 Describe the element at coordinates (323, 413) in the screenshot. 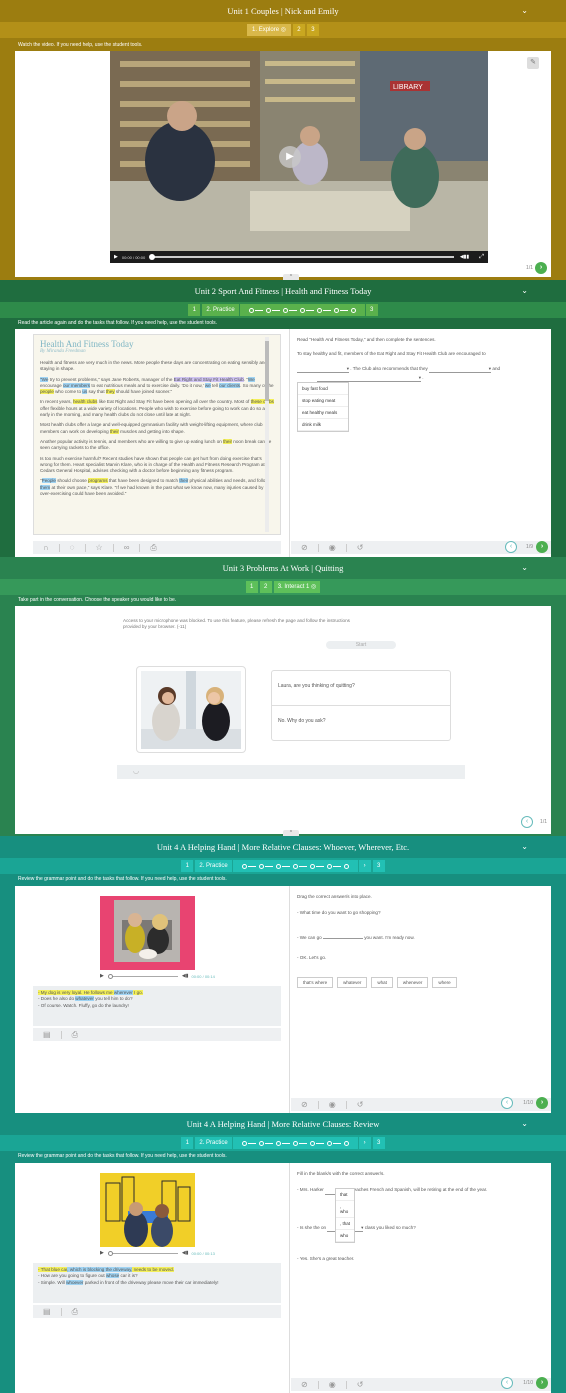

I see `dropdown-option: eat healthy meals` at that location.